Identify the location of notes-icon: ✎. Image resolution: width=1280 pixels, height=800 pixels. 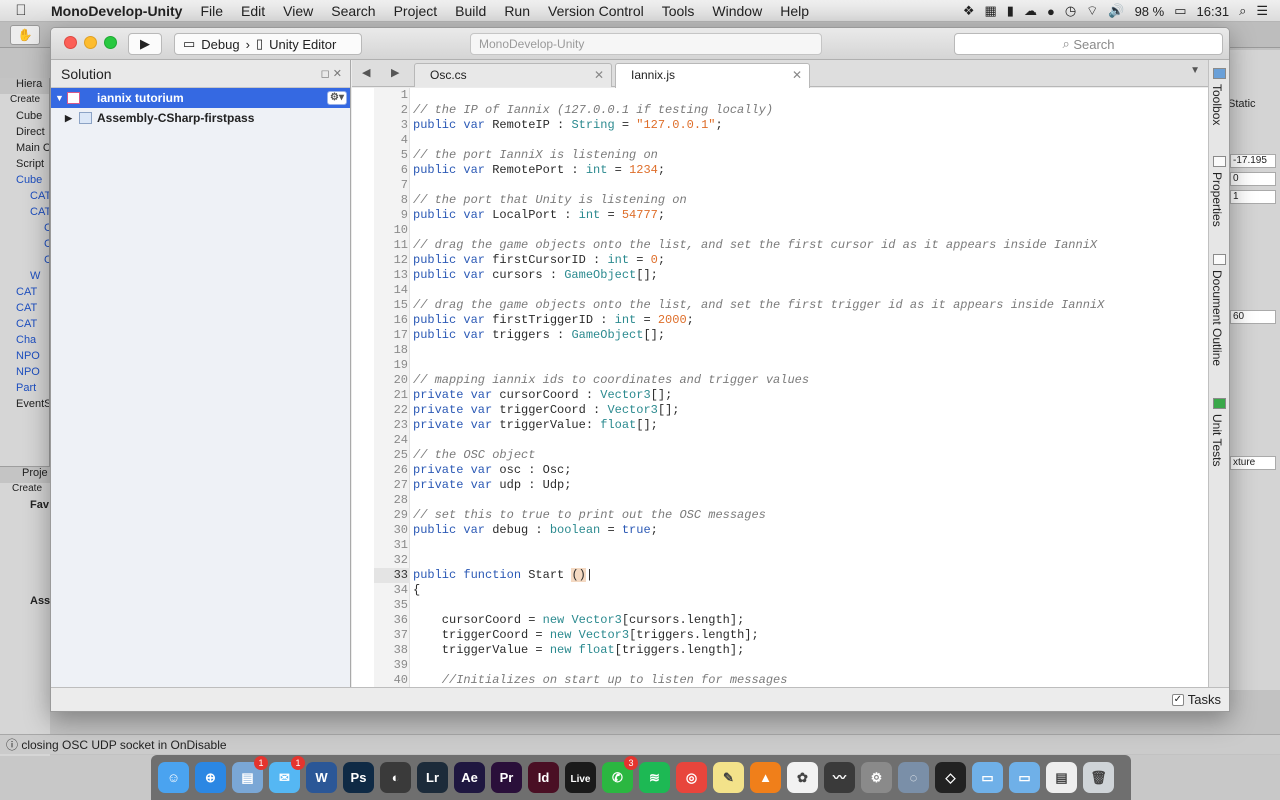
(728, 777).